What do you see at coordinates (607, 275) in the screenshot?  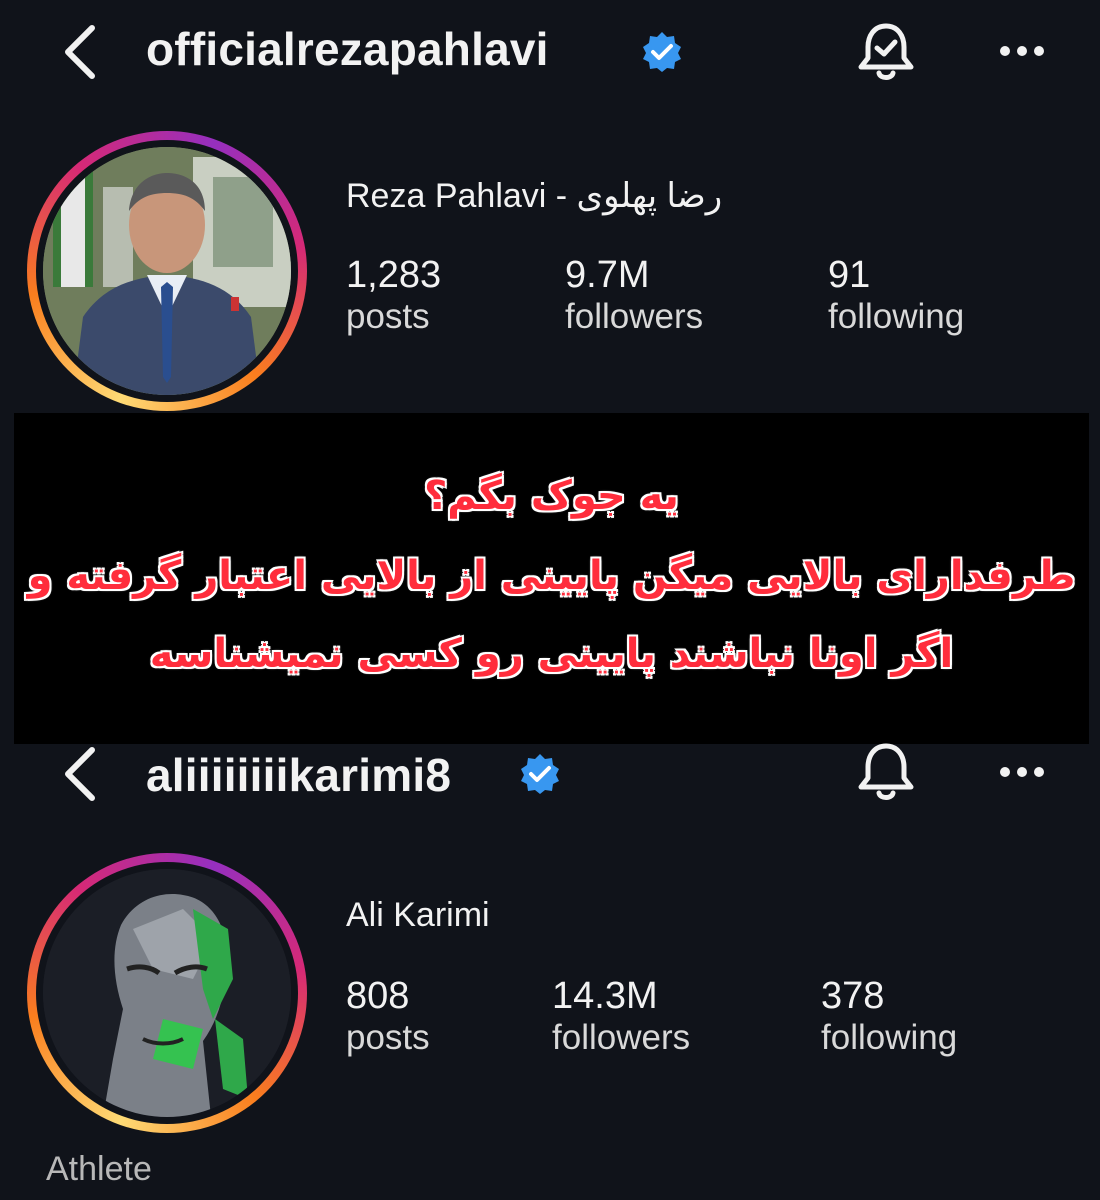 I see `followers-count: 9.7M` at bounding box center [607, 275].